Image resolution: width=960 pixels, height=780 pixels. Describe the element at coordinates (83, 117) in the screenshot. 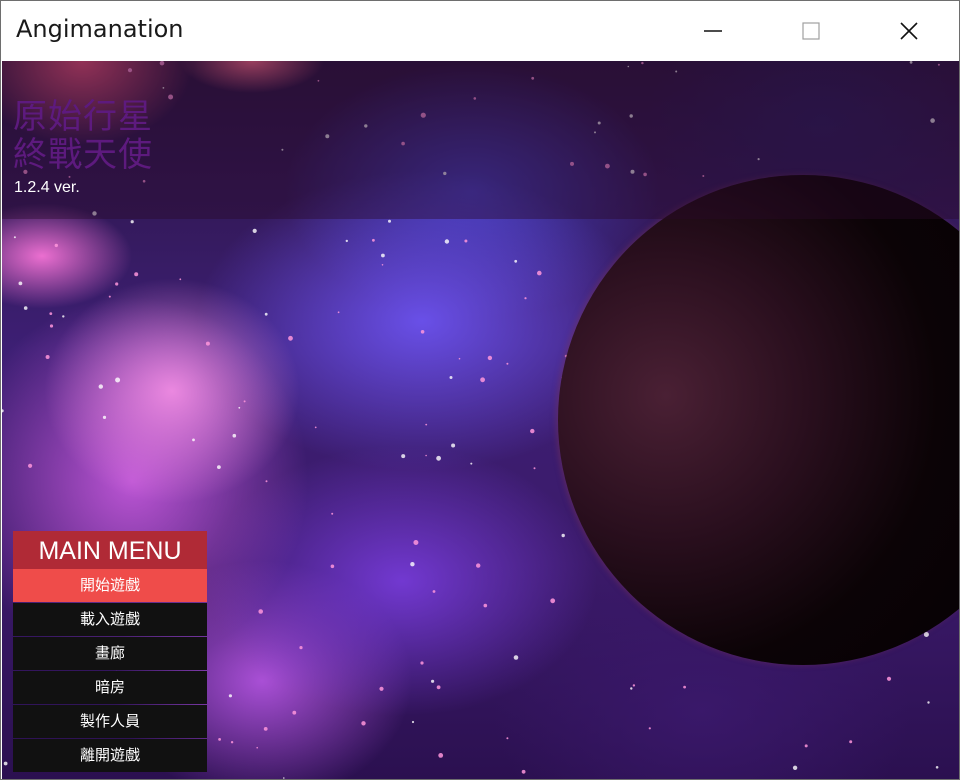

I see `game-title-line-1: 原始行星` at that location.